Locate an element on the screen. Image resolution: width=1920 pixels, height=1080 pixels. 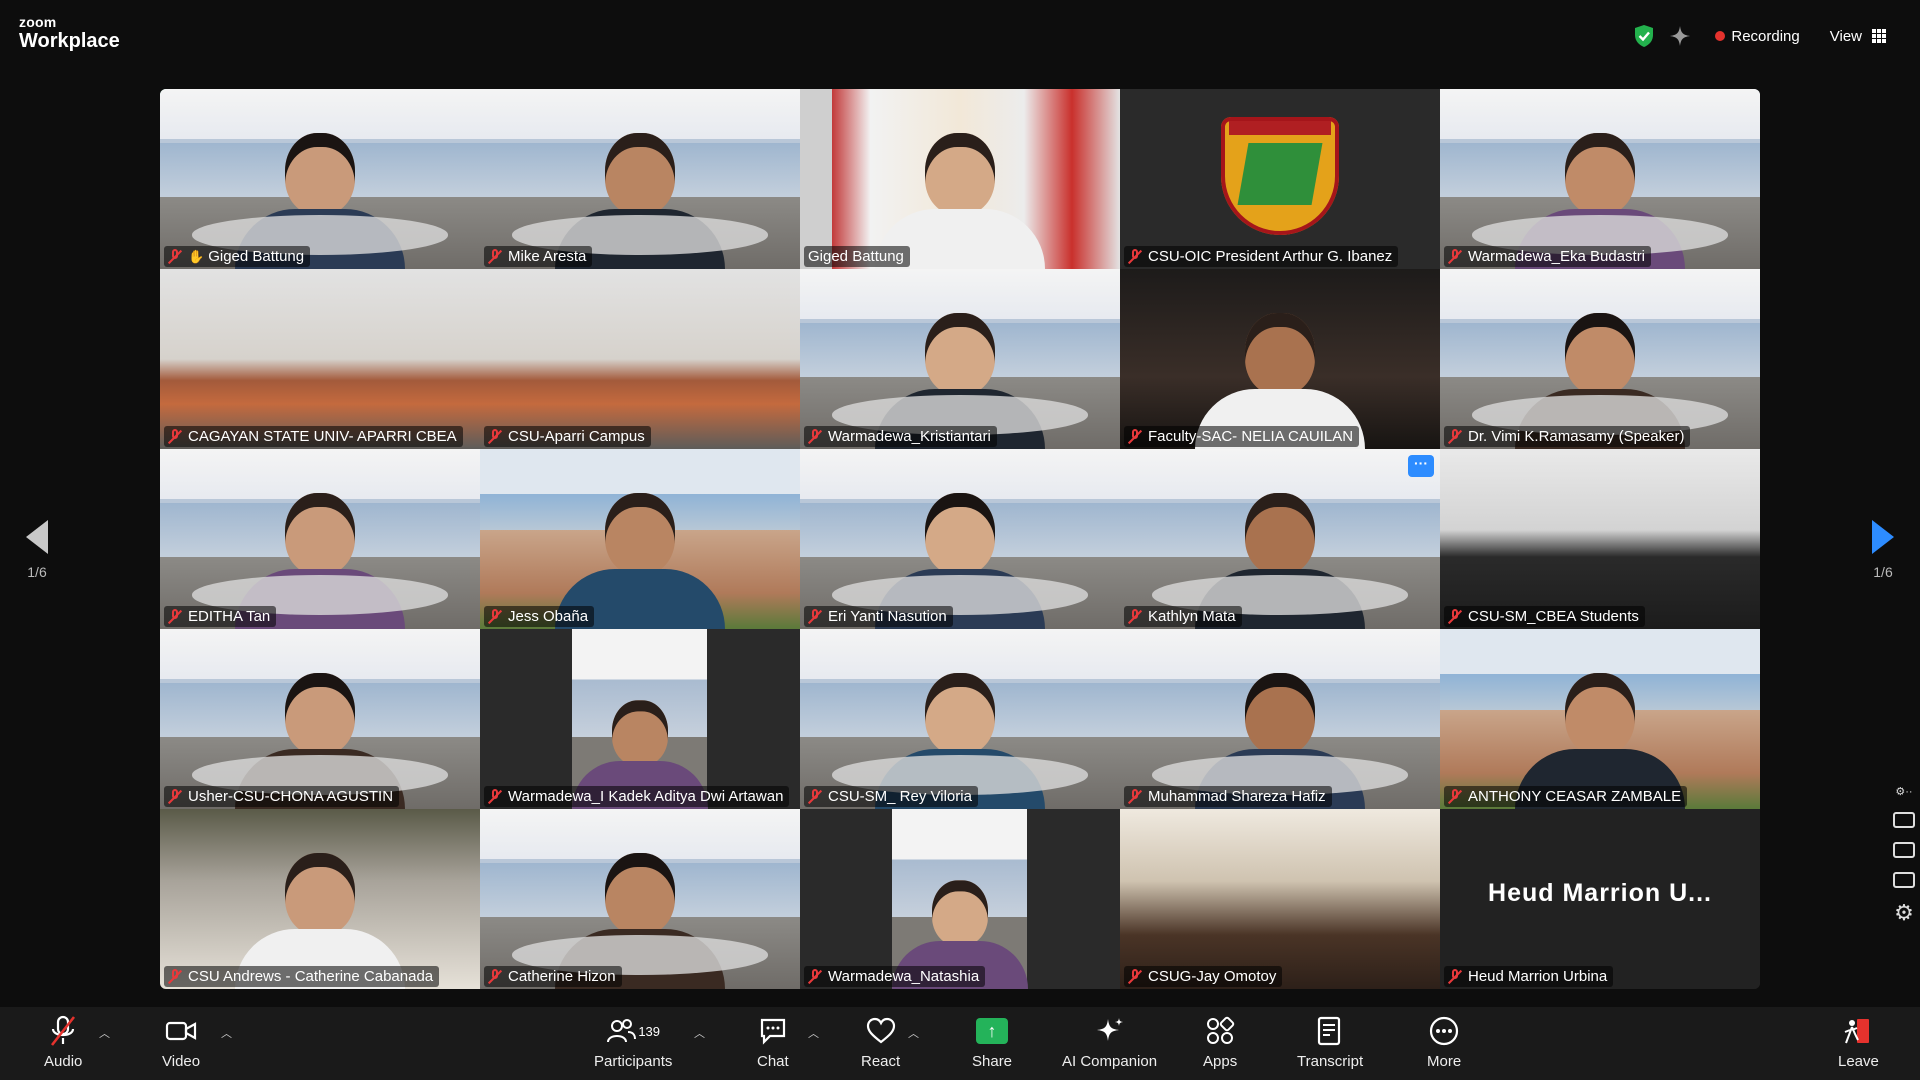
chat-options-caret-icon: ︿ is located at coordinates (813, 1033).